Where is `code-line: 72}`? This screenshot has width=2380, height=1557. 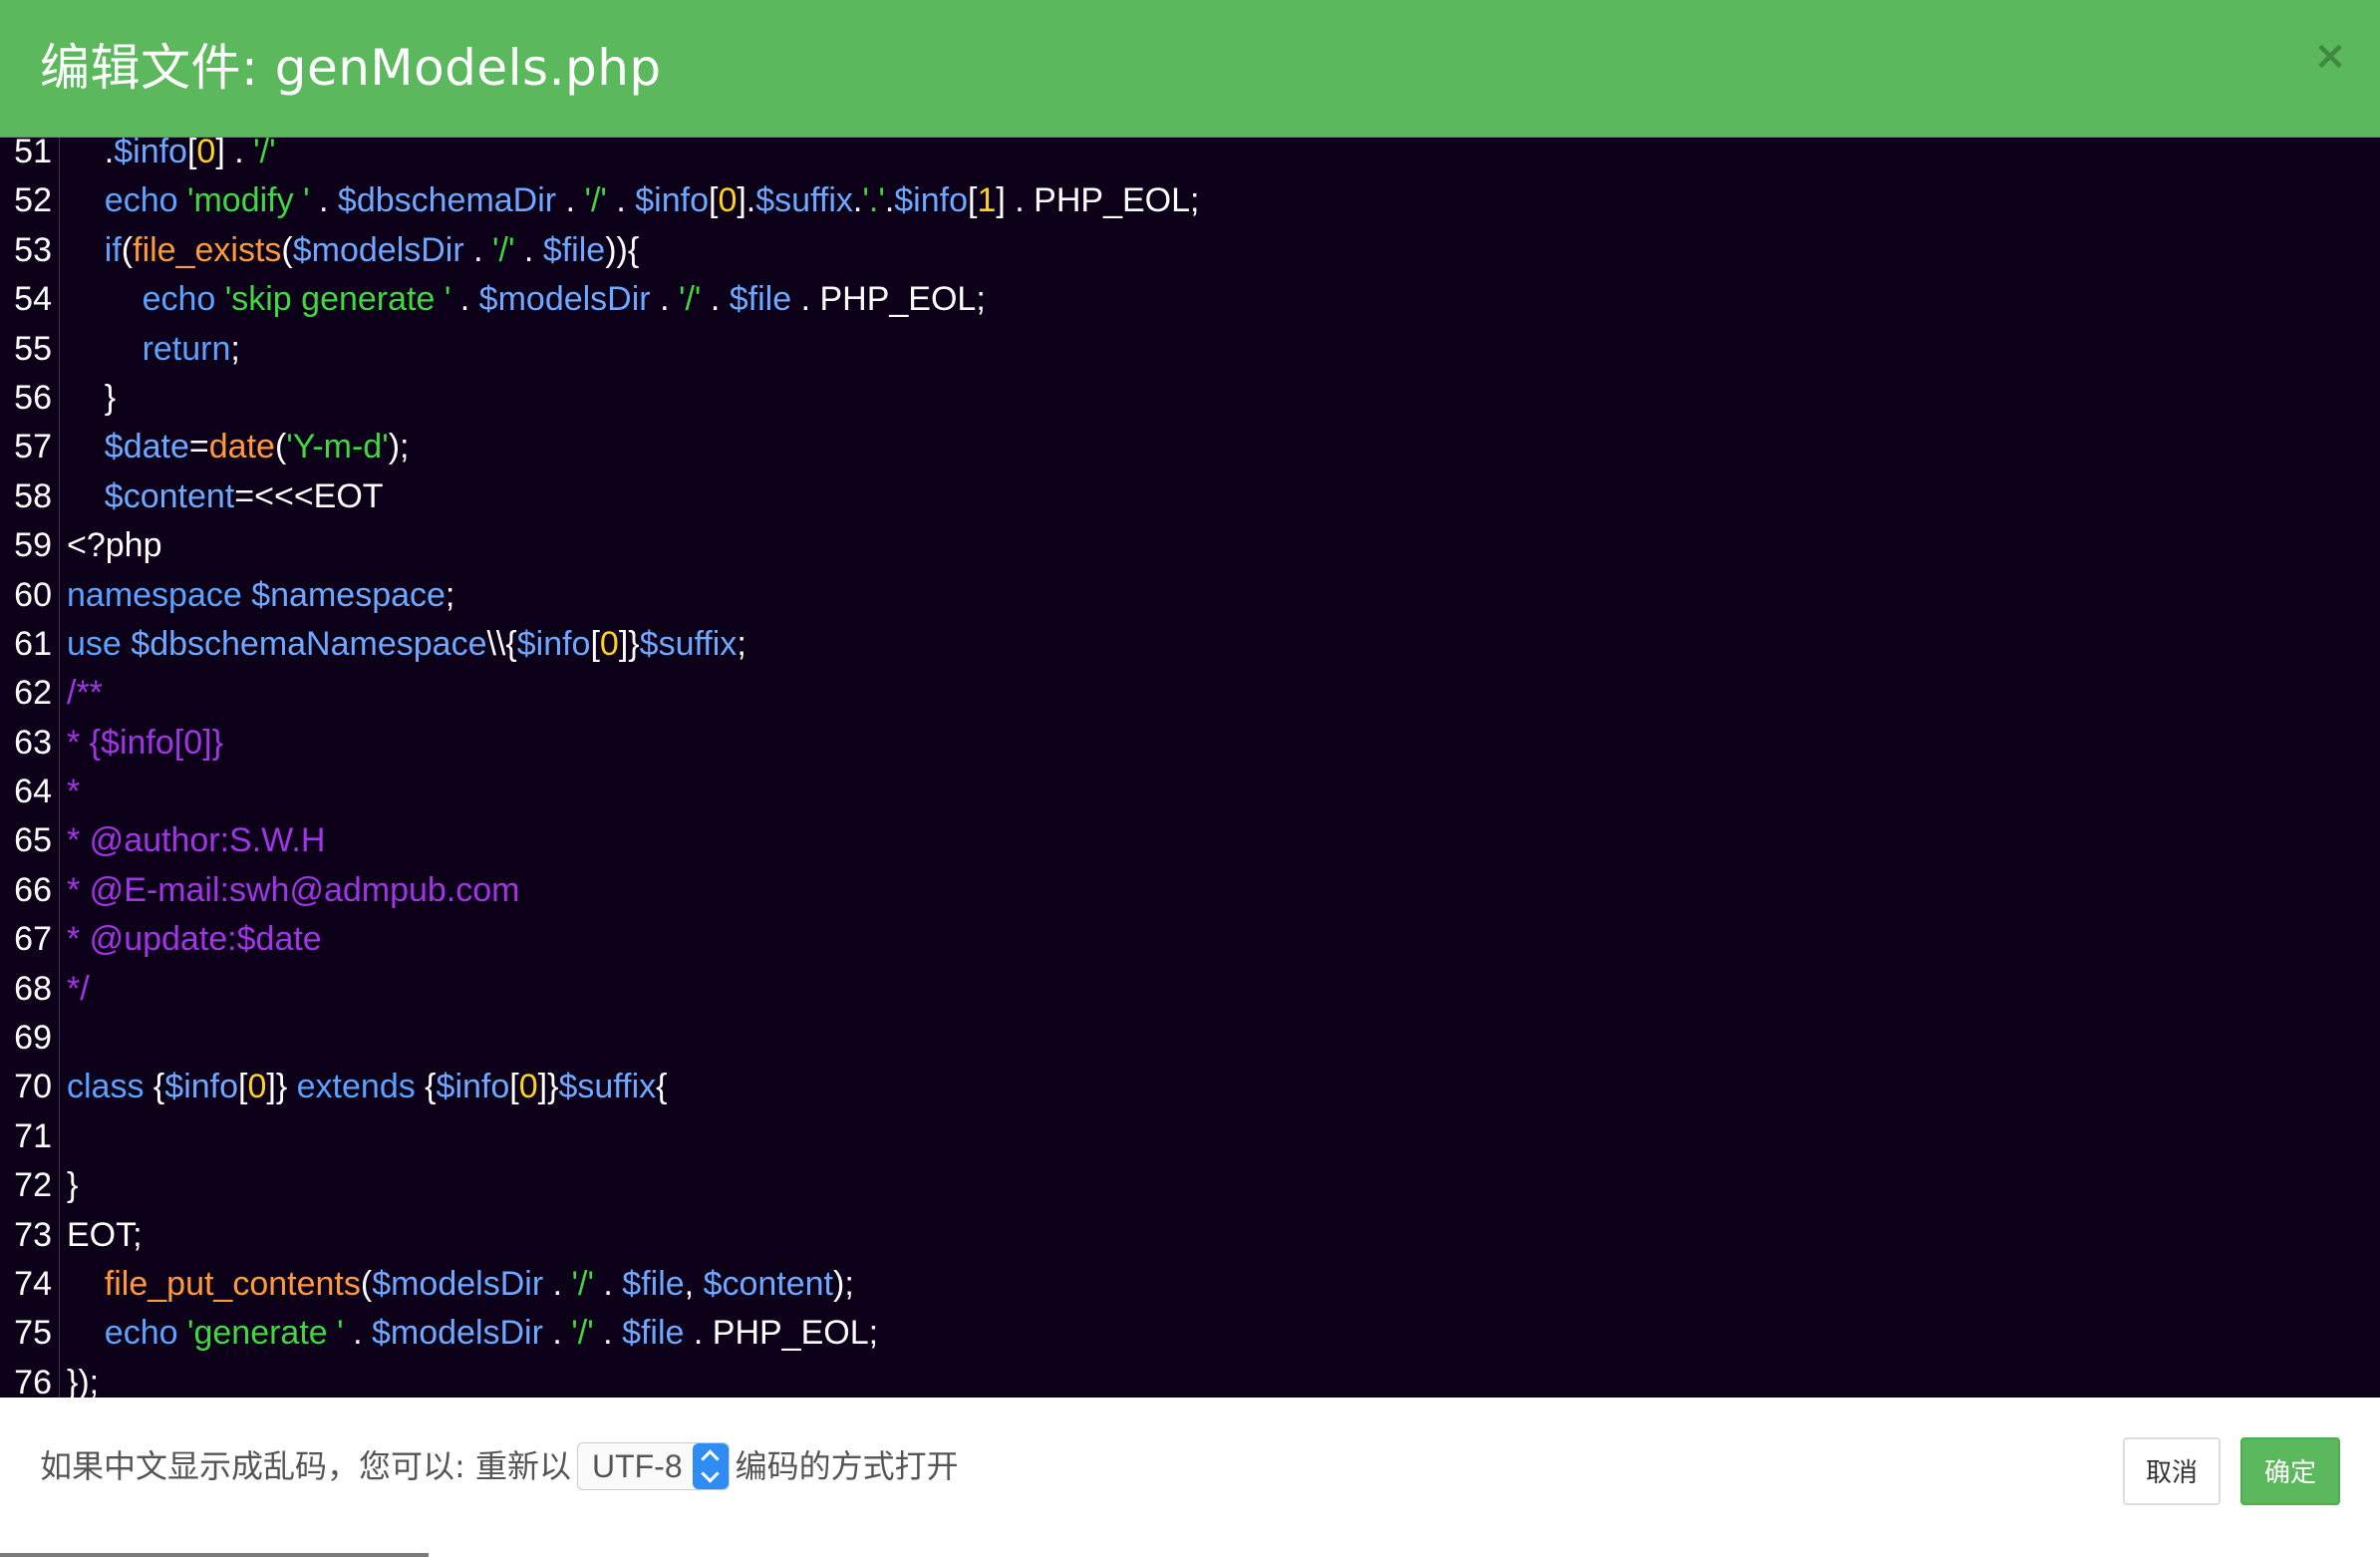 code-line: 72} is located at coordinates (1190, 1186).